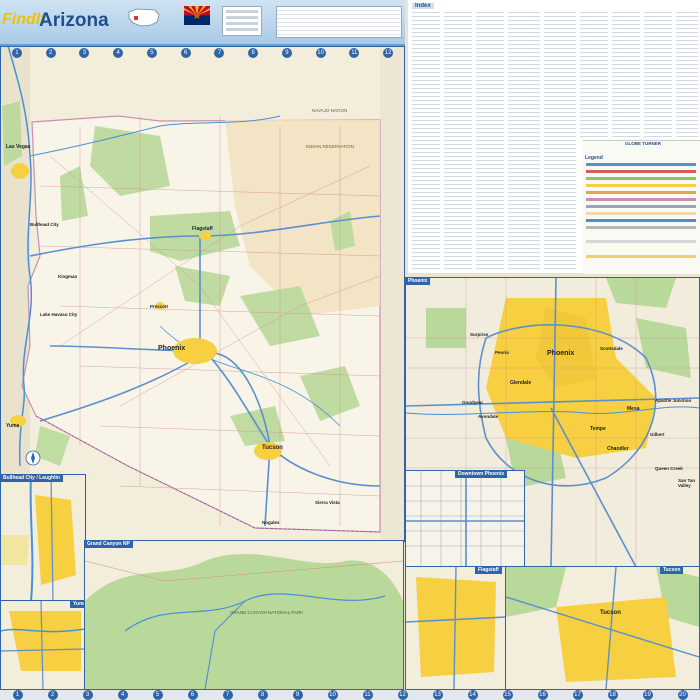 This screenshot has height=700, width=700. I want to click on flagstaff-inset-map, so click(456, 628).